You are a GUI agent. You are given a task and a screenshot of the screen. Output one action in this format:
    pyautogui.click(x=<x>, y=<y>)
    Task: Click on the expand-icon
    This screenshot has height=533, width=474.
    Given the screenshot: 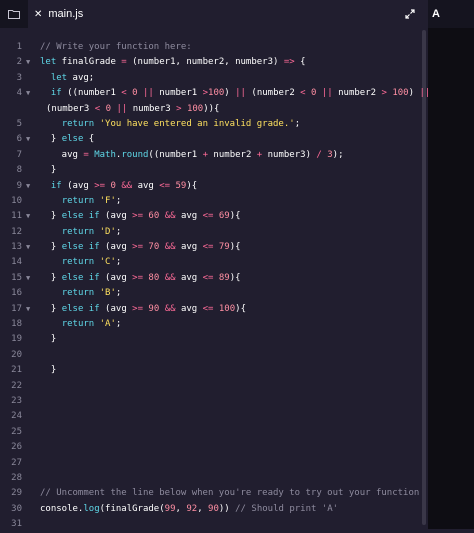 What is the action you would take?
    pyautogui.click(x=410, y=14)
    